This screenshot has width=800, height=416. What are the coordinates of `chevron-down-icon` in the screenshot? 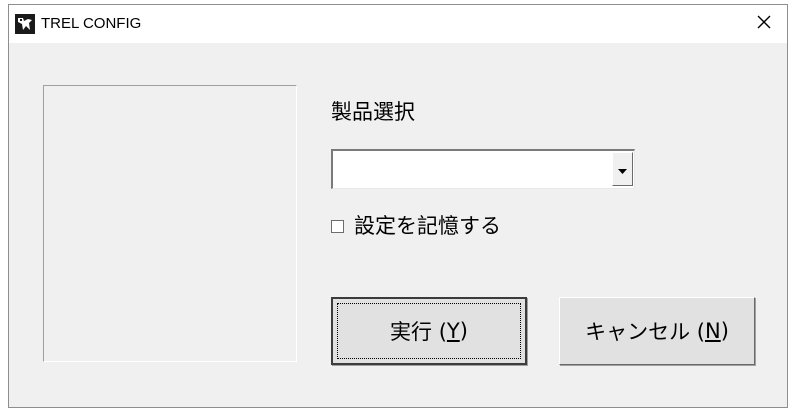 It's located at (622, 169).